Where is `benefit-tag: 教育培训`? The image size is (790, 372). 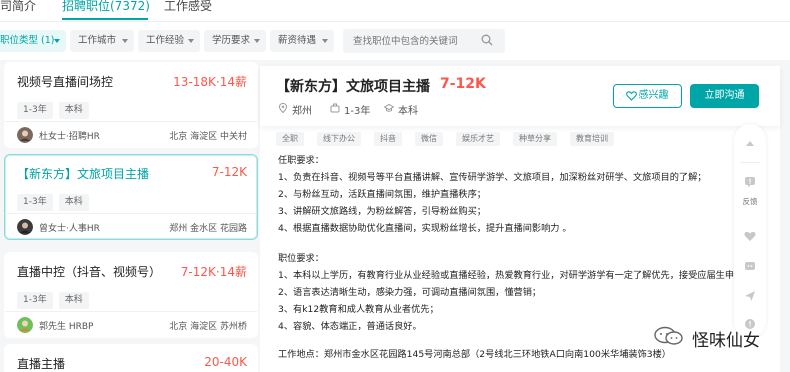
benefit-tag: 教育培训 is located at coordinates (592, 139).